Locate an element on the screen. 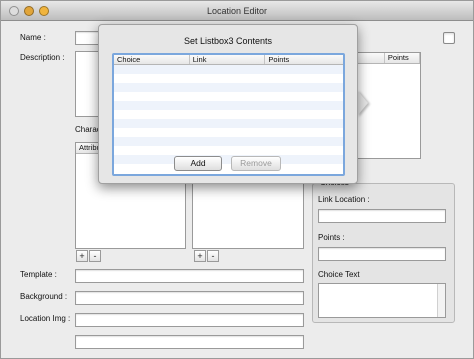 The width and height of the screenshot is (474, 359). choice-text-area is located at coordinates (382, 300).